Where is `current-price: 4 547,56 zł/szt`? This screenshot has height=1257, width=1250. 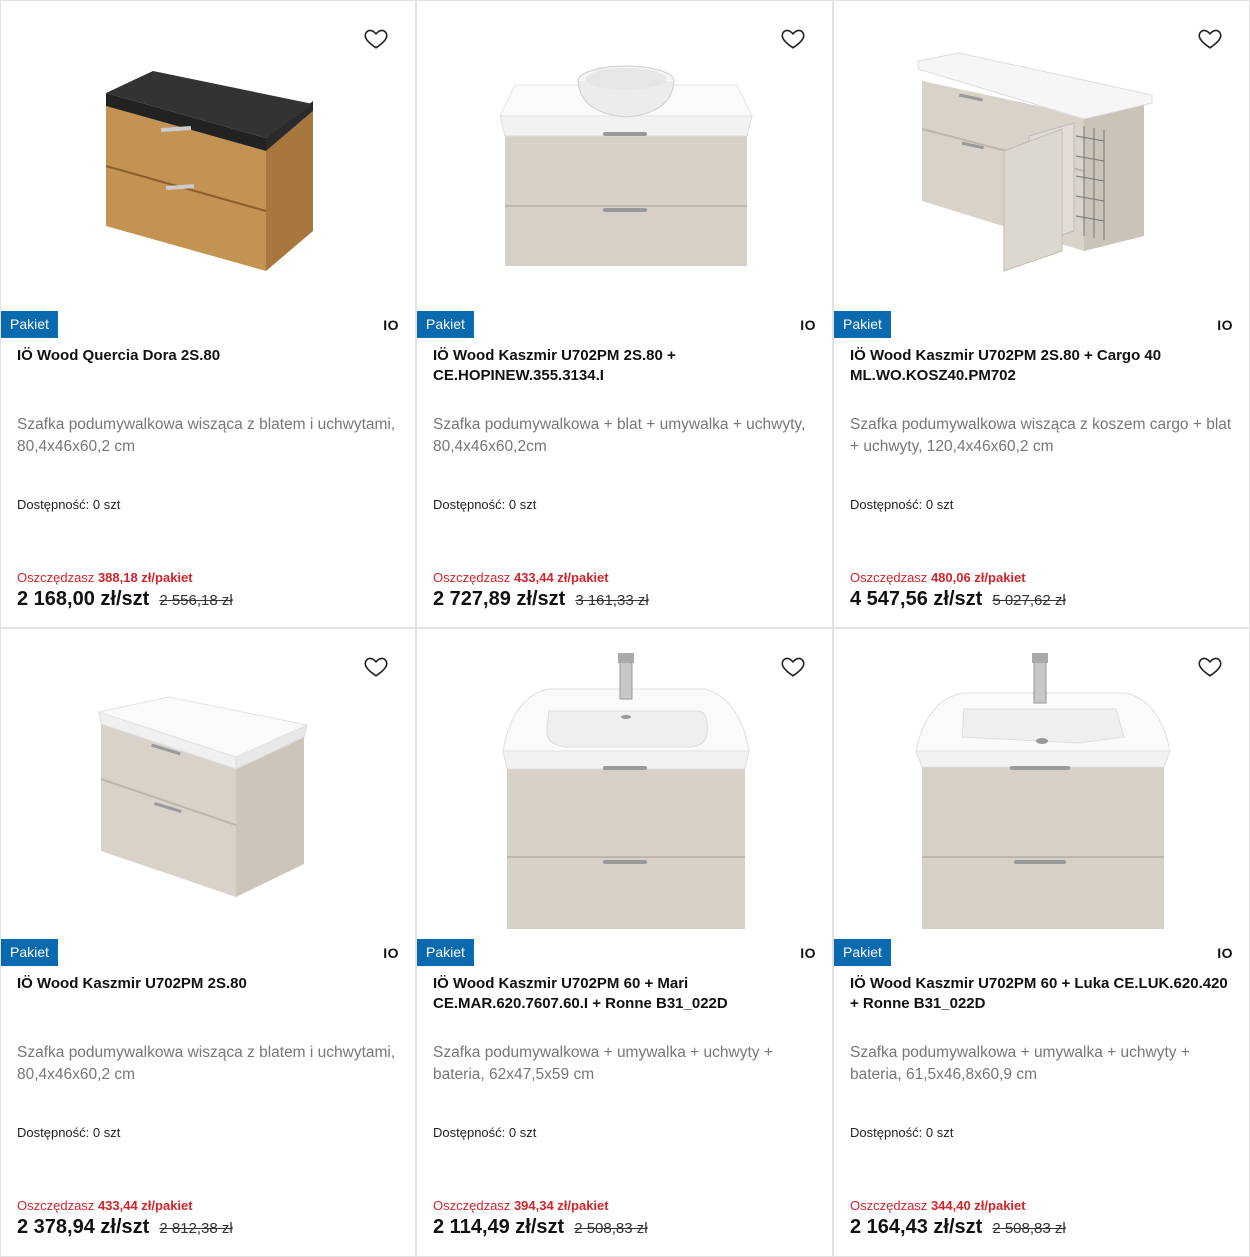 current-price: 4 547,56 zł/szt is located at coordinates (916, 599).